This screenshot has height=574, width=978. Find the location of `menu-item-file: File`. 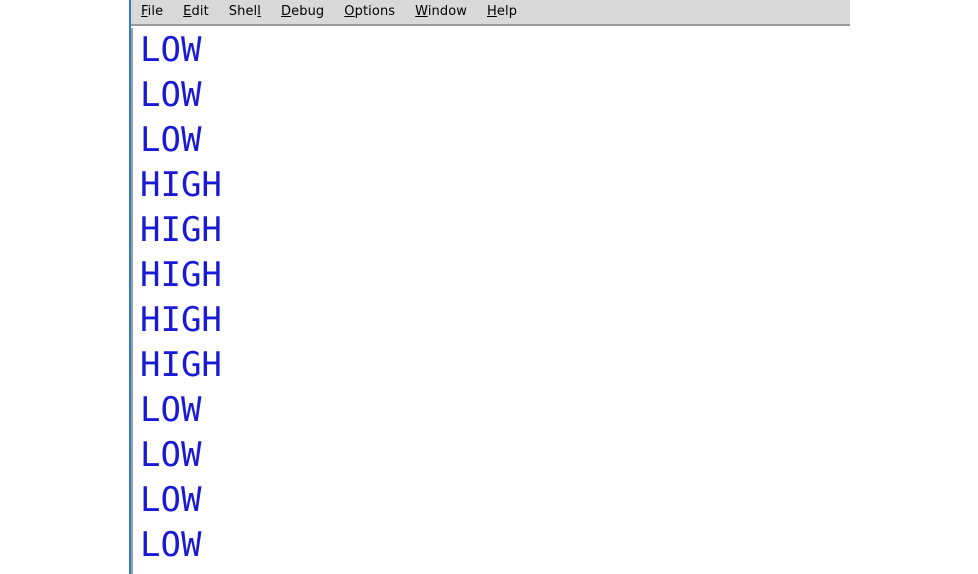

menu-item-file: File is located at coordinates (152, 12).